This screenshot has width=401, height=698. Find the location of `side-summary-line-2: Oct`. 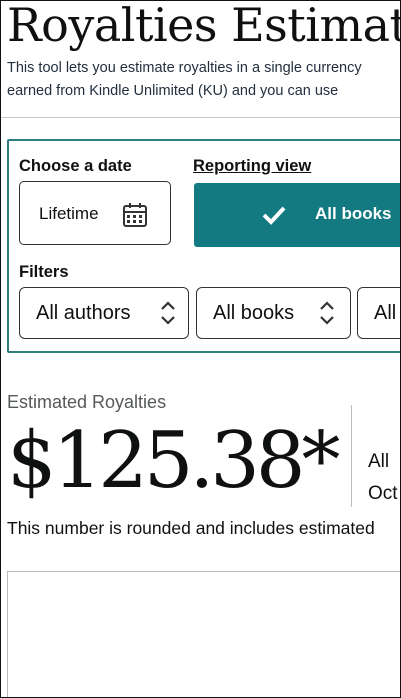

side-summary-line-2: Oct is located at coordinates (383, 493).